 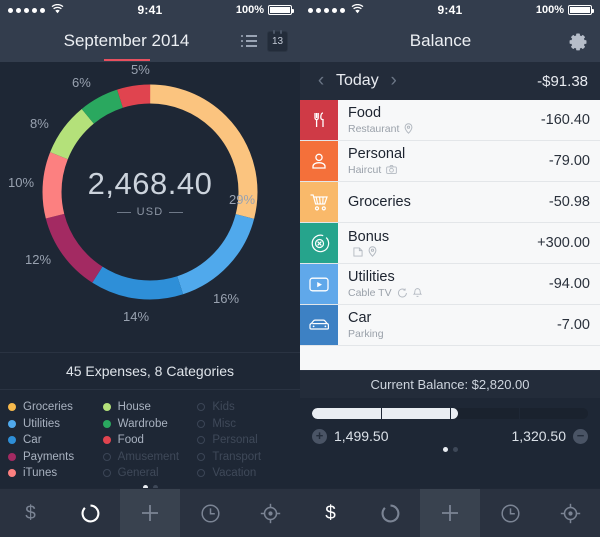 What do you see at coordinates (42, 423) in the screenshot?
I see `legend-label: Utilities` at bounding box center [42, 423].